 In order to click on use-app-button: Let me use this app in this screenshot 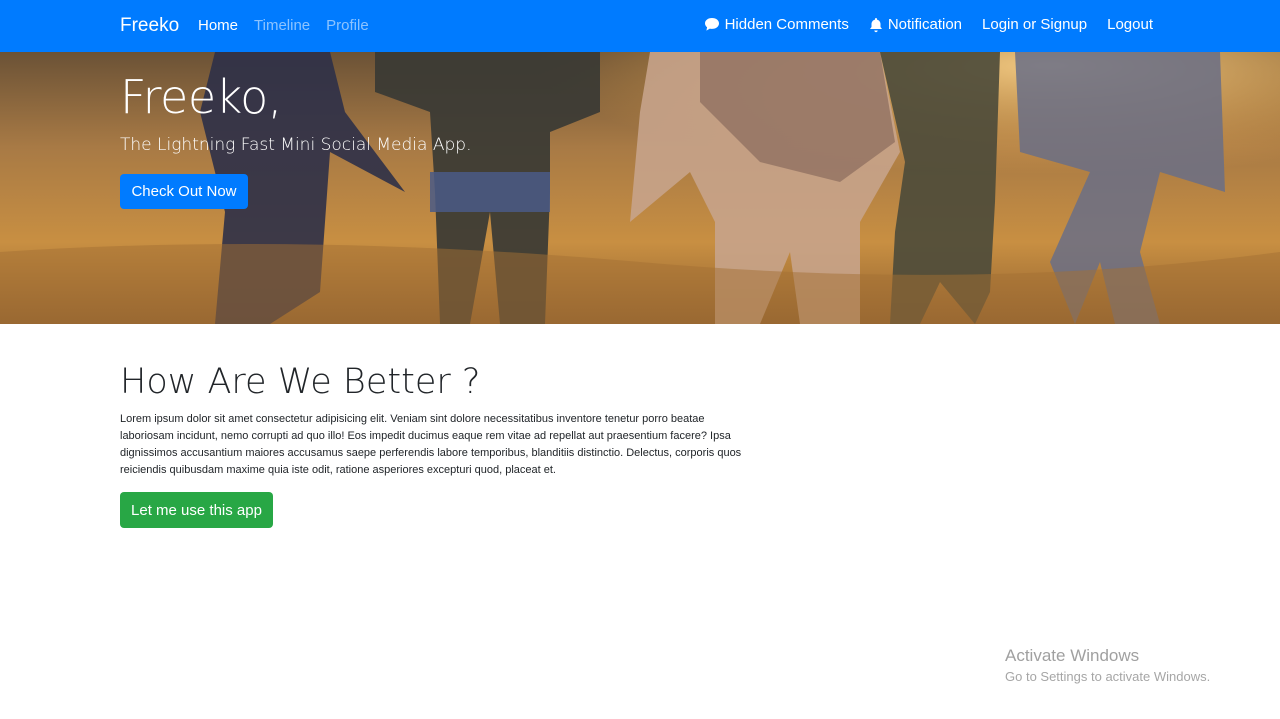, I will do `click(196, 510)`.